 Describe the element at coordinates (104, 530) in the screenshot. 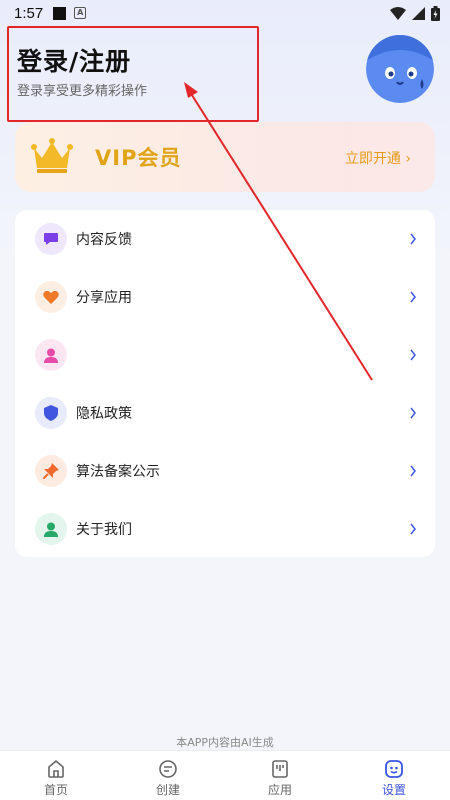

I see `menu-item-label: 关于我们` at that location.